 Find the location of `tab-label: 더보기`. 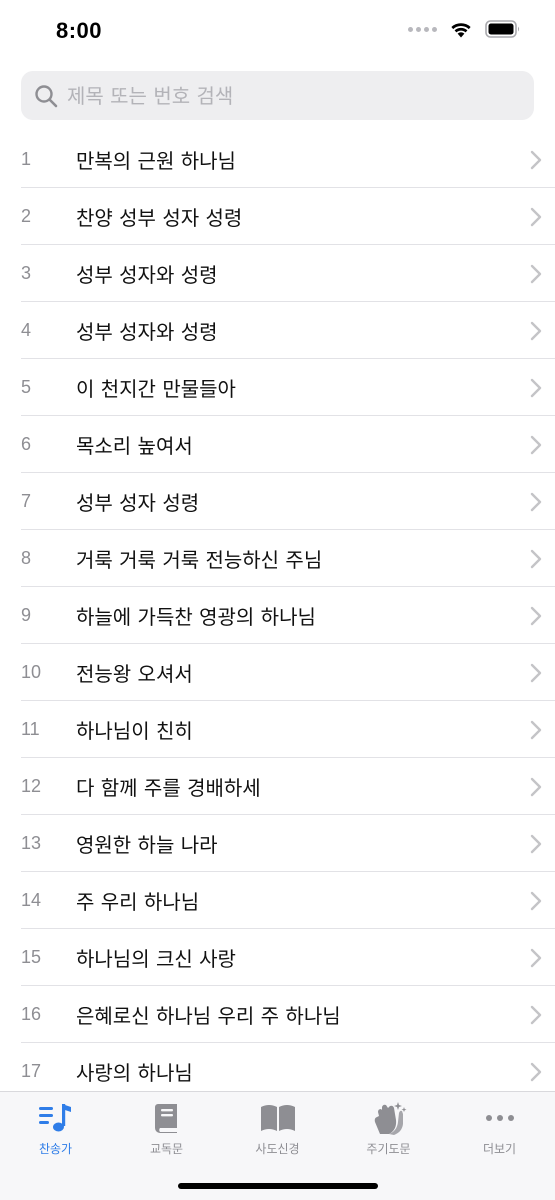

tab-label: 더보기 is located at coordinates (499, 1149).